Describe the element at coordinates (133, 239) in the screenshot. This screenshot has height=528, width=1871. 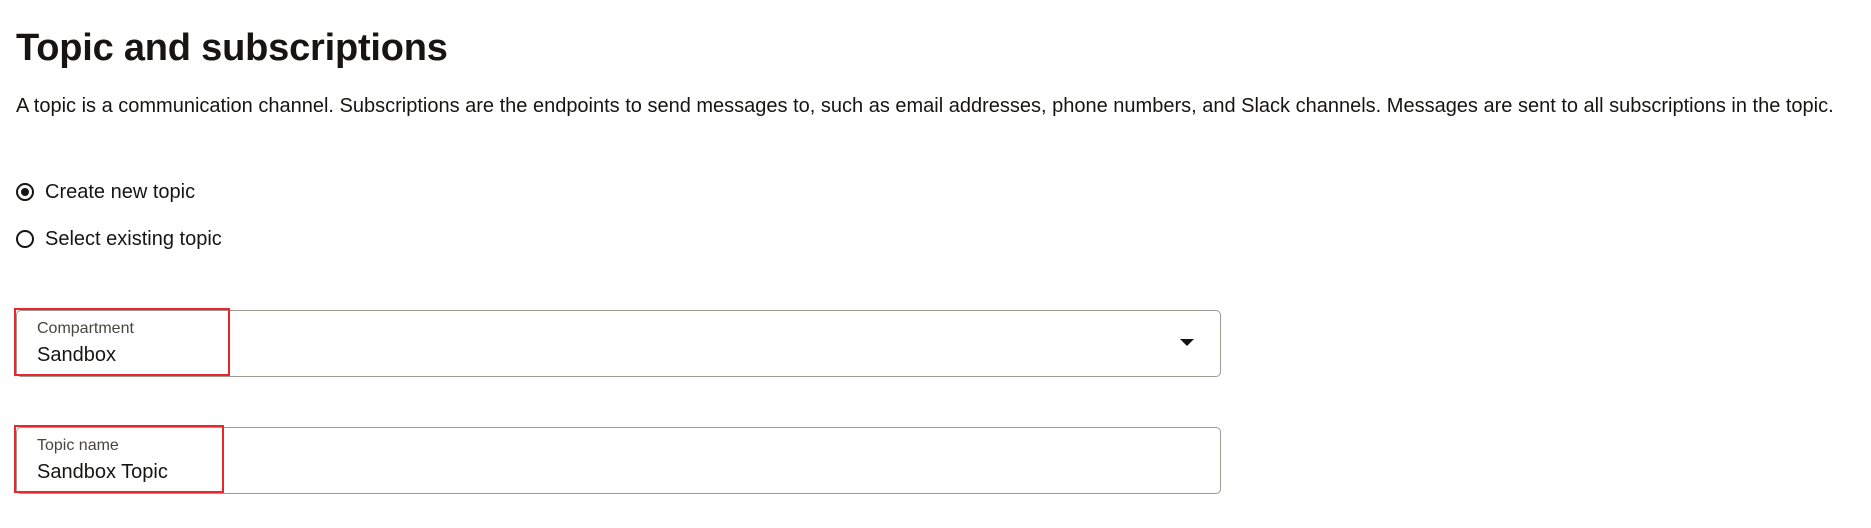
I see `radio-label-select-existing-topic: Select existing topic` at that location.